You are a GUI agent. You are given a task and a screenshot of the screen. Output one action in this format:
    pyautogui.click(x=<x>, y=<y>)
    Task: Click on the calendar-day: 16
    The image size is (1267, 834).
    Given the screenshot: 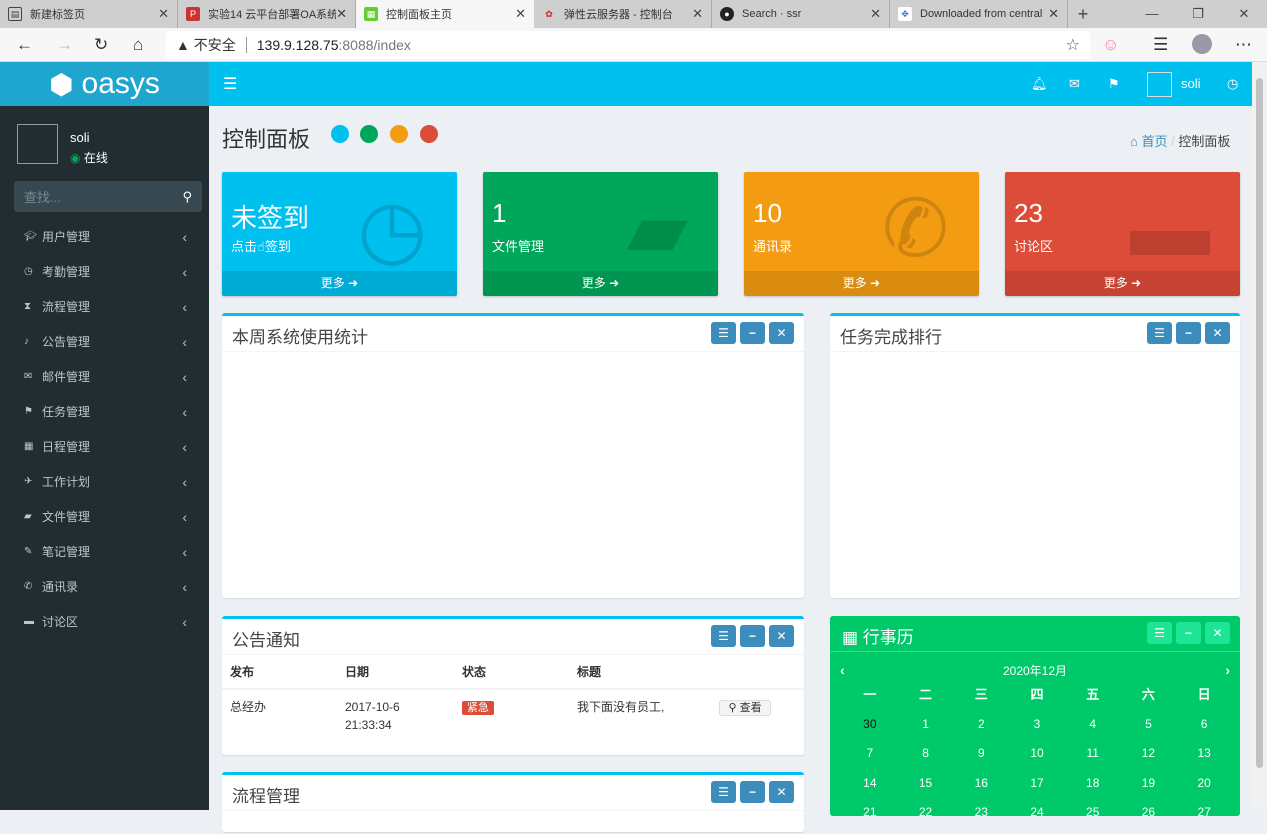 What is the action you would take?
    pyautogui.click(x=981, y=790)
    